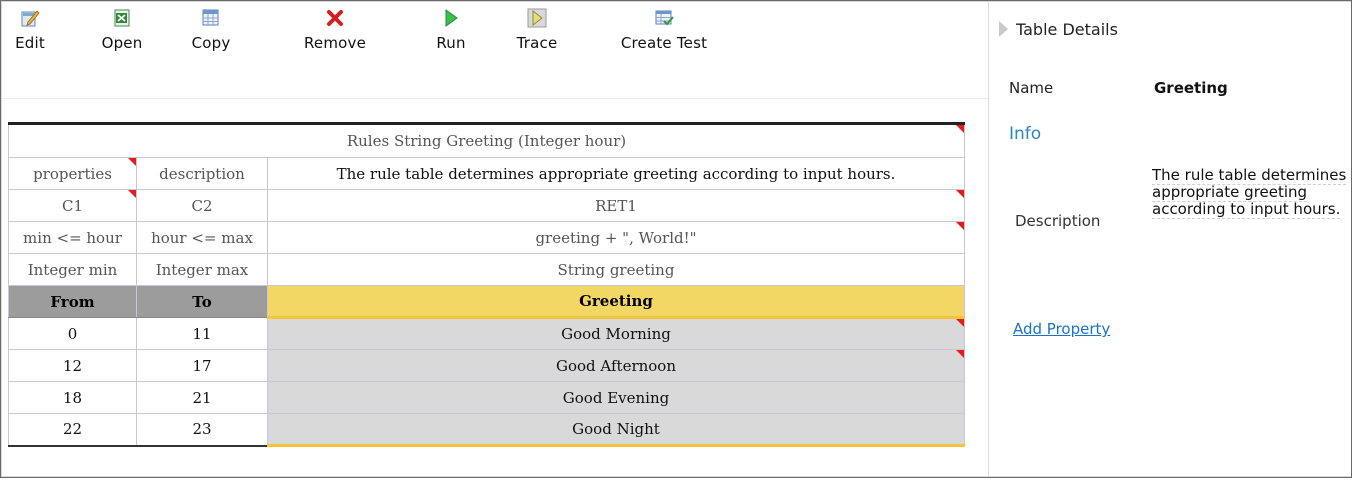 This screenshot has width=1354, height=480. What do you see at coordinates (72, 397) in the screenshot?
I see `data-cell: 18` at bounding box center [72, 397].